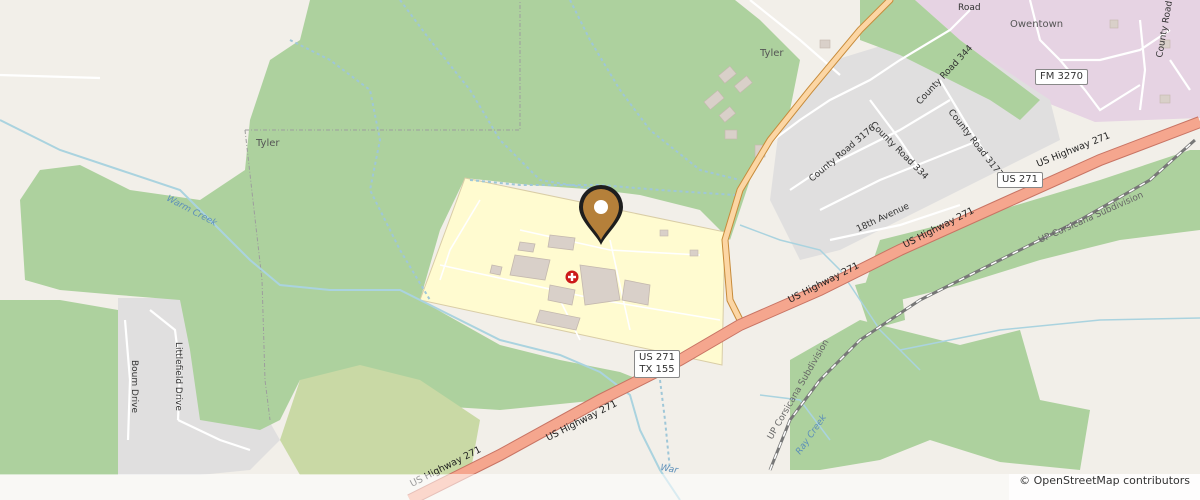 Image resolution: width=1200 pixels, height=500 pixels. Describe the element at coordinates (1020, 180) in the screenshot. I see `shield-us-271: US 271` at that location.